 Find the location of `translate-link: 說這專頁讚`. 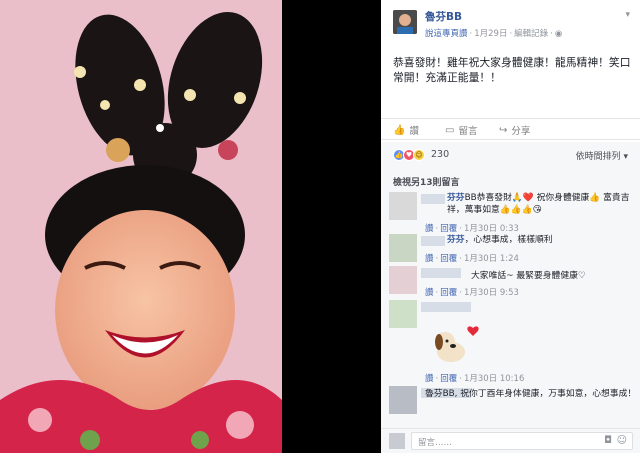

translate-link: 說這專頁讚 is located at coordinates (446, 34).